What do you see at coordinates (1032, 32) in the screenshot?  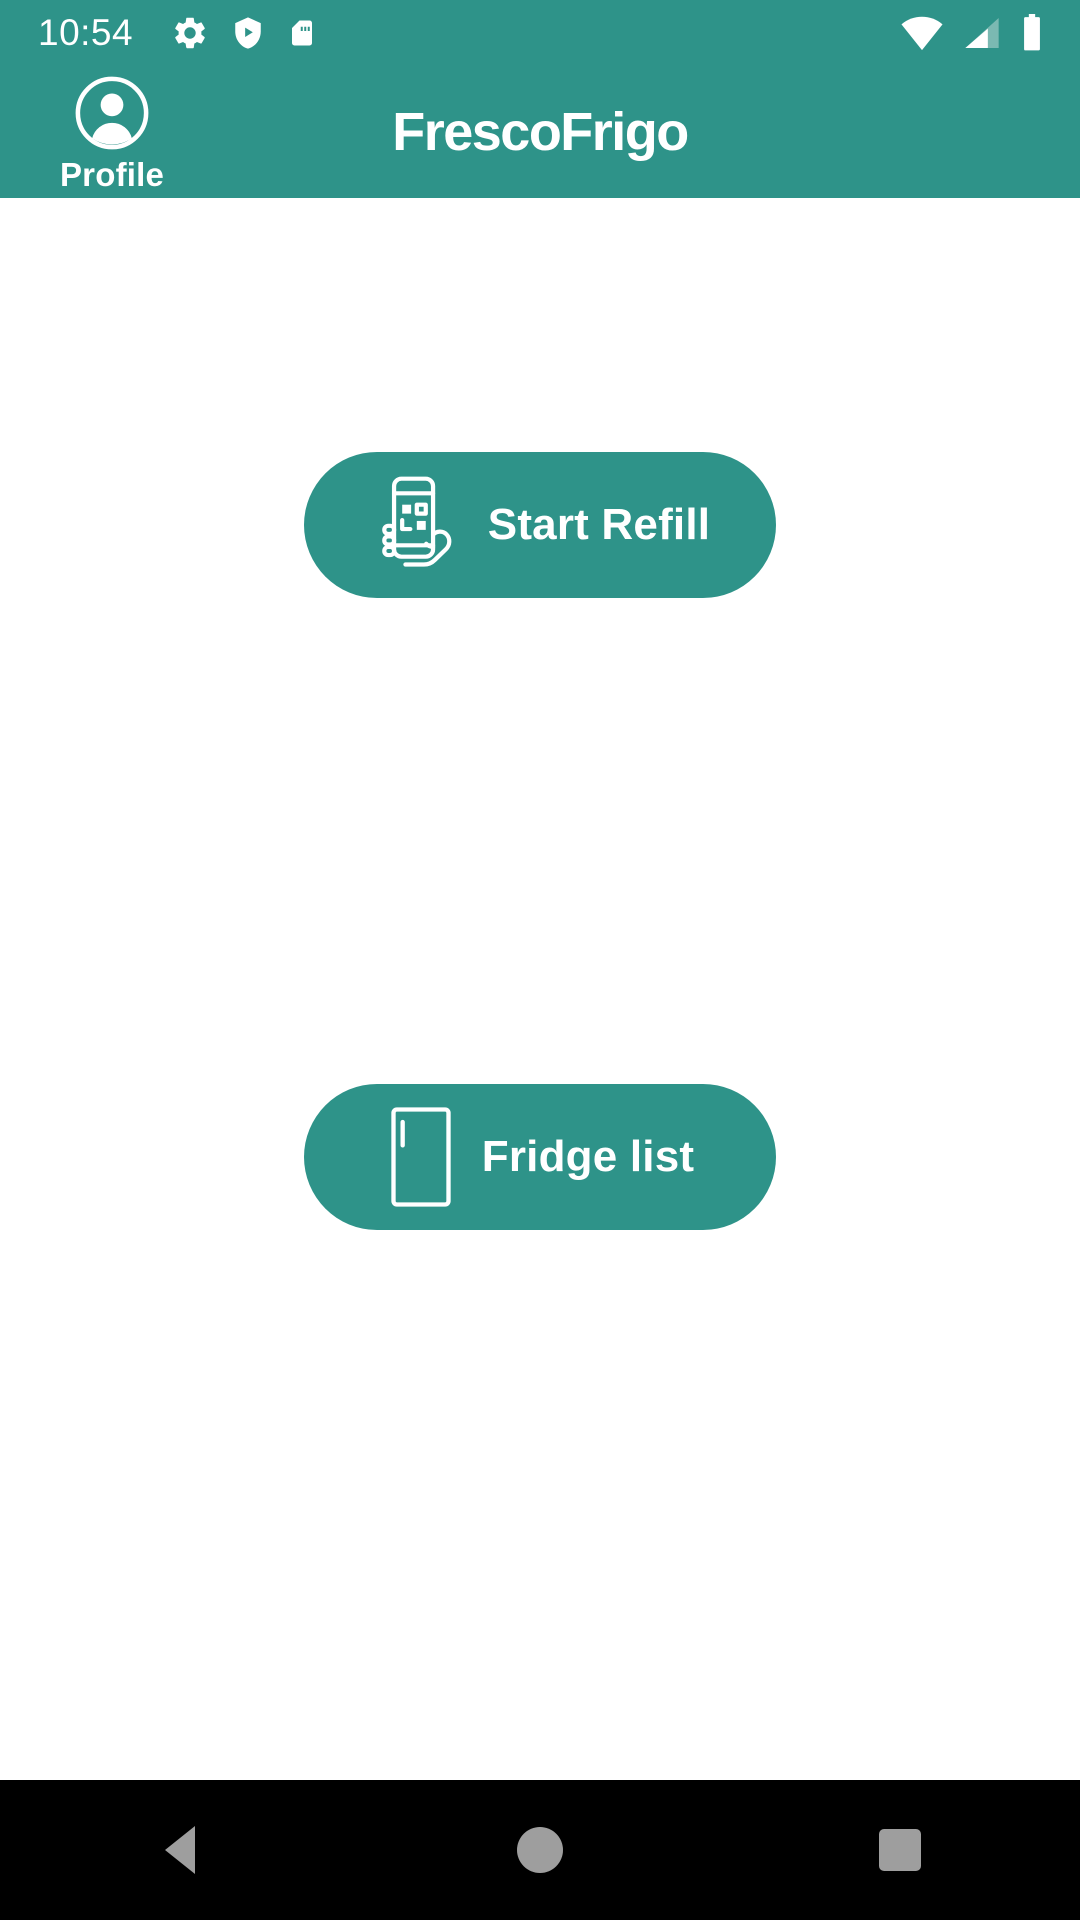 I see `battery-icon` at bounding box center [1032, 32].